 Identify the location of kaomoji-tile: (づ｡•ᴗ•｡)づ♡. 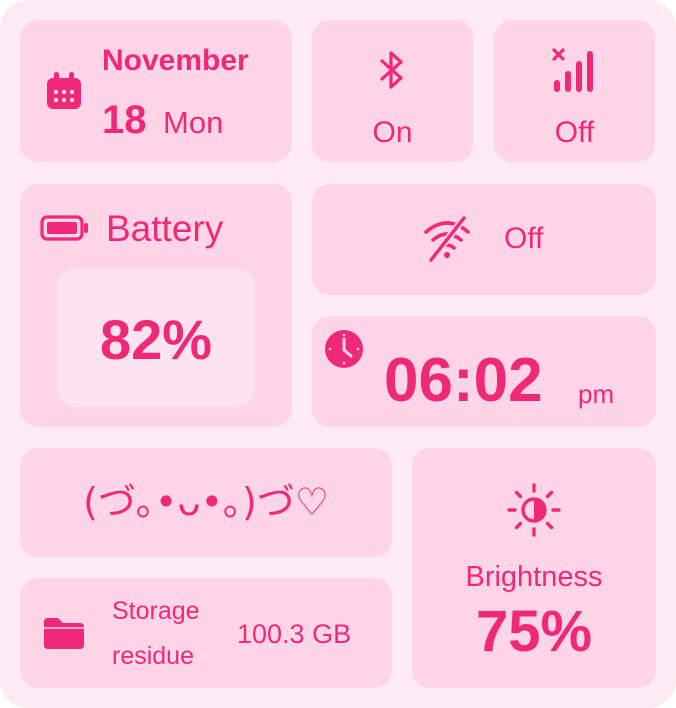
(206, 502).